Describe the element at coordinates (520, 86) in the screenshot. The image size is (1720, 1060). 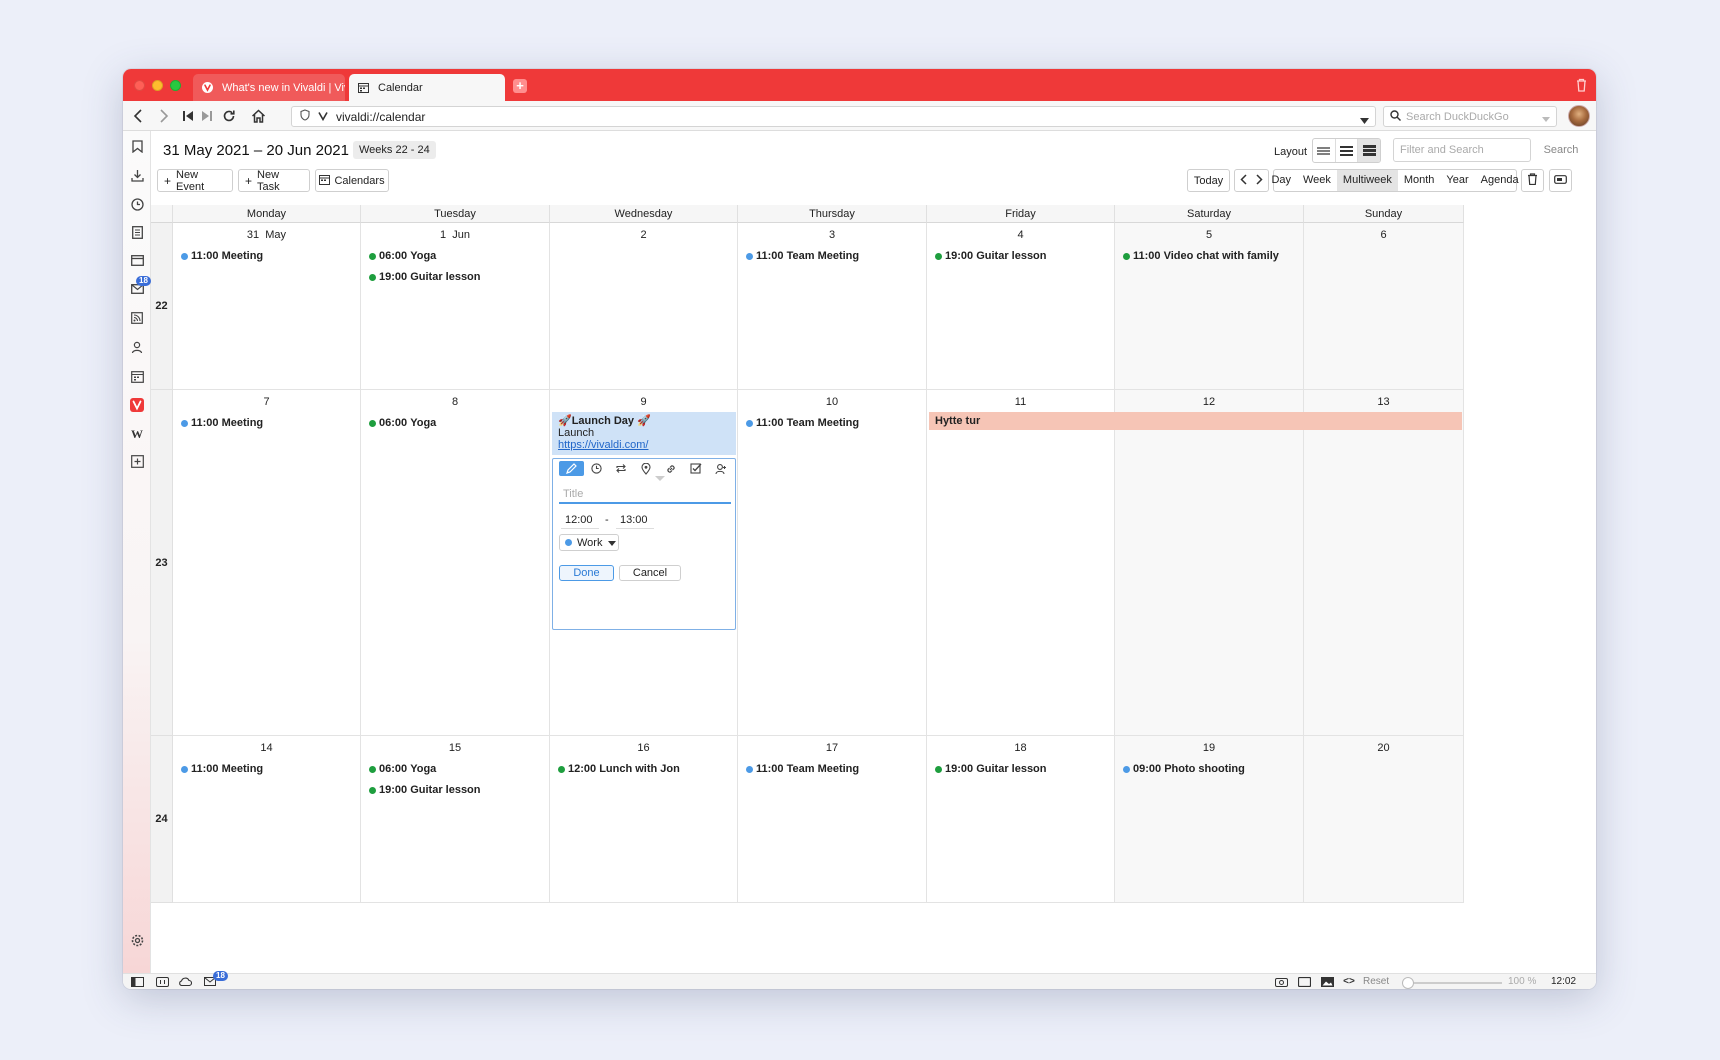
I see `new-tab-button: +` at that location.